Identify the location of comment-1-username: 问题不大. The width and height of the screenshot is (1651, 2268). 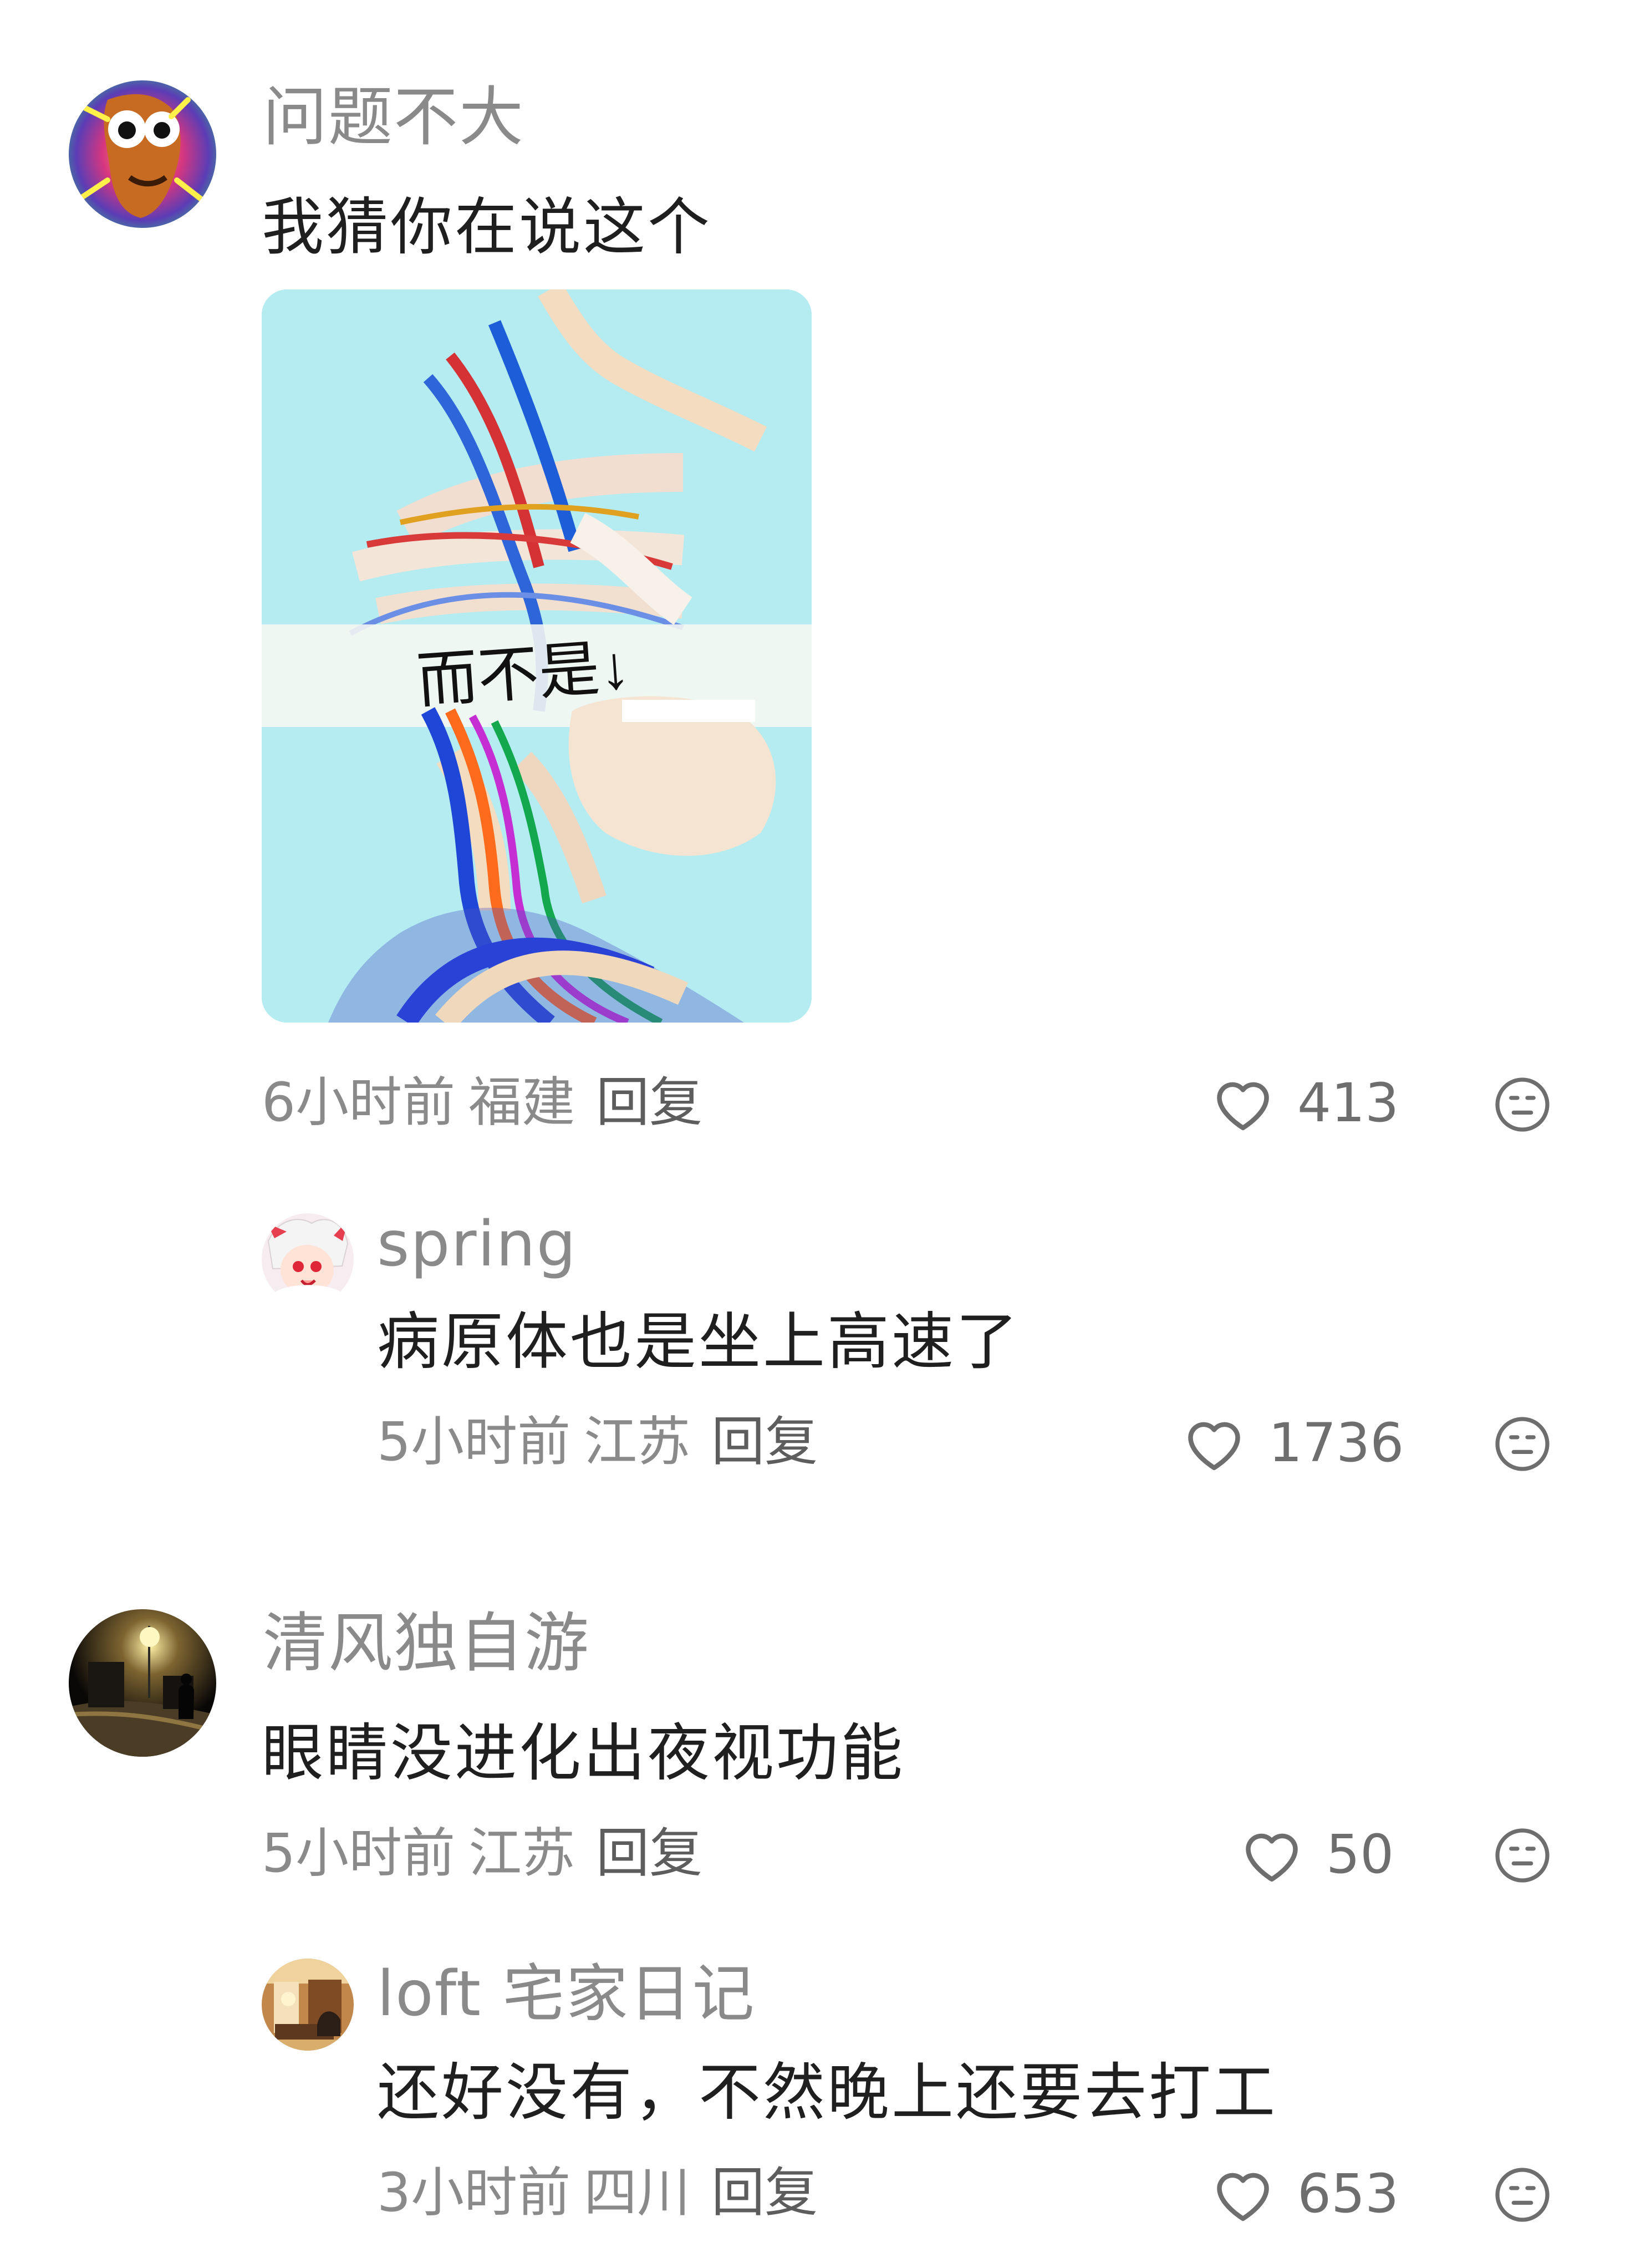
(393, 117).